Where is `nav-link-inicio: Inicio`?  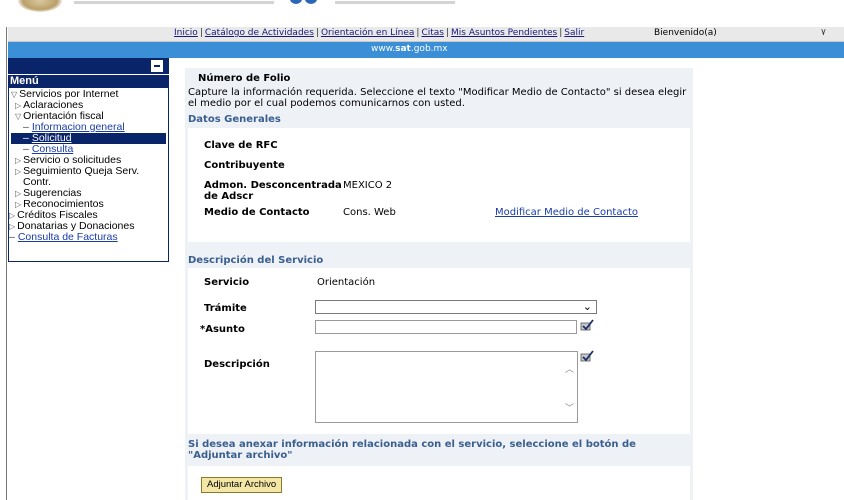 nav-link-inicio: Inicio is located at coordinates (186, 33).